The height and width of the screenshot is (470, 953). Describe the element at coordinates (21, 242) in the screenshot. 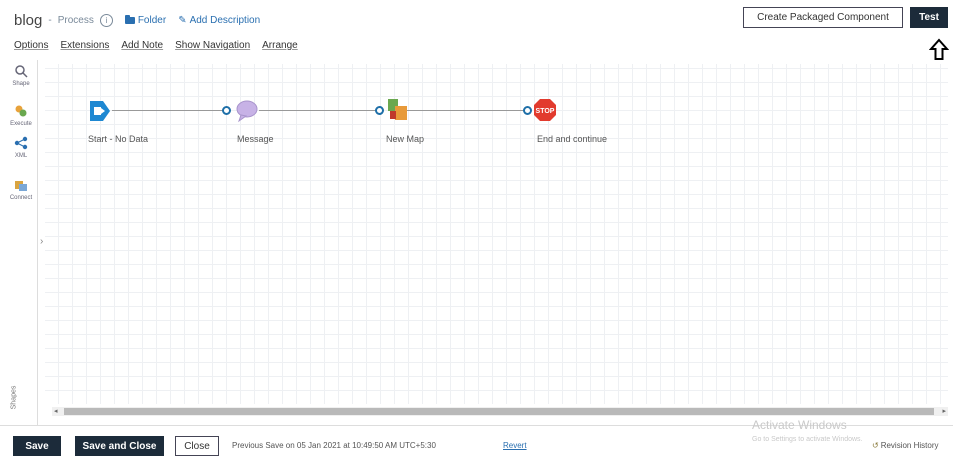

I see `tool-sidebar: Shape Execute XML Connect` at that location.